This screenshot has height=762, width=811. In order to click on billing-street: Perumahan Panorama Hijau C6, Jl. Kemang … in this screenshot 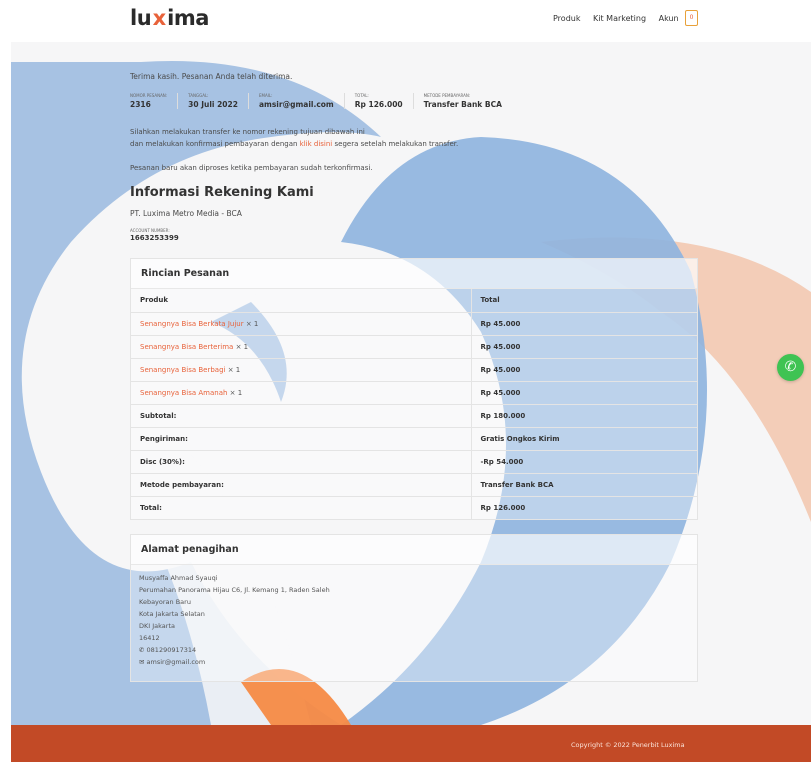, I will do `click(234, 590)`.